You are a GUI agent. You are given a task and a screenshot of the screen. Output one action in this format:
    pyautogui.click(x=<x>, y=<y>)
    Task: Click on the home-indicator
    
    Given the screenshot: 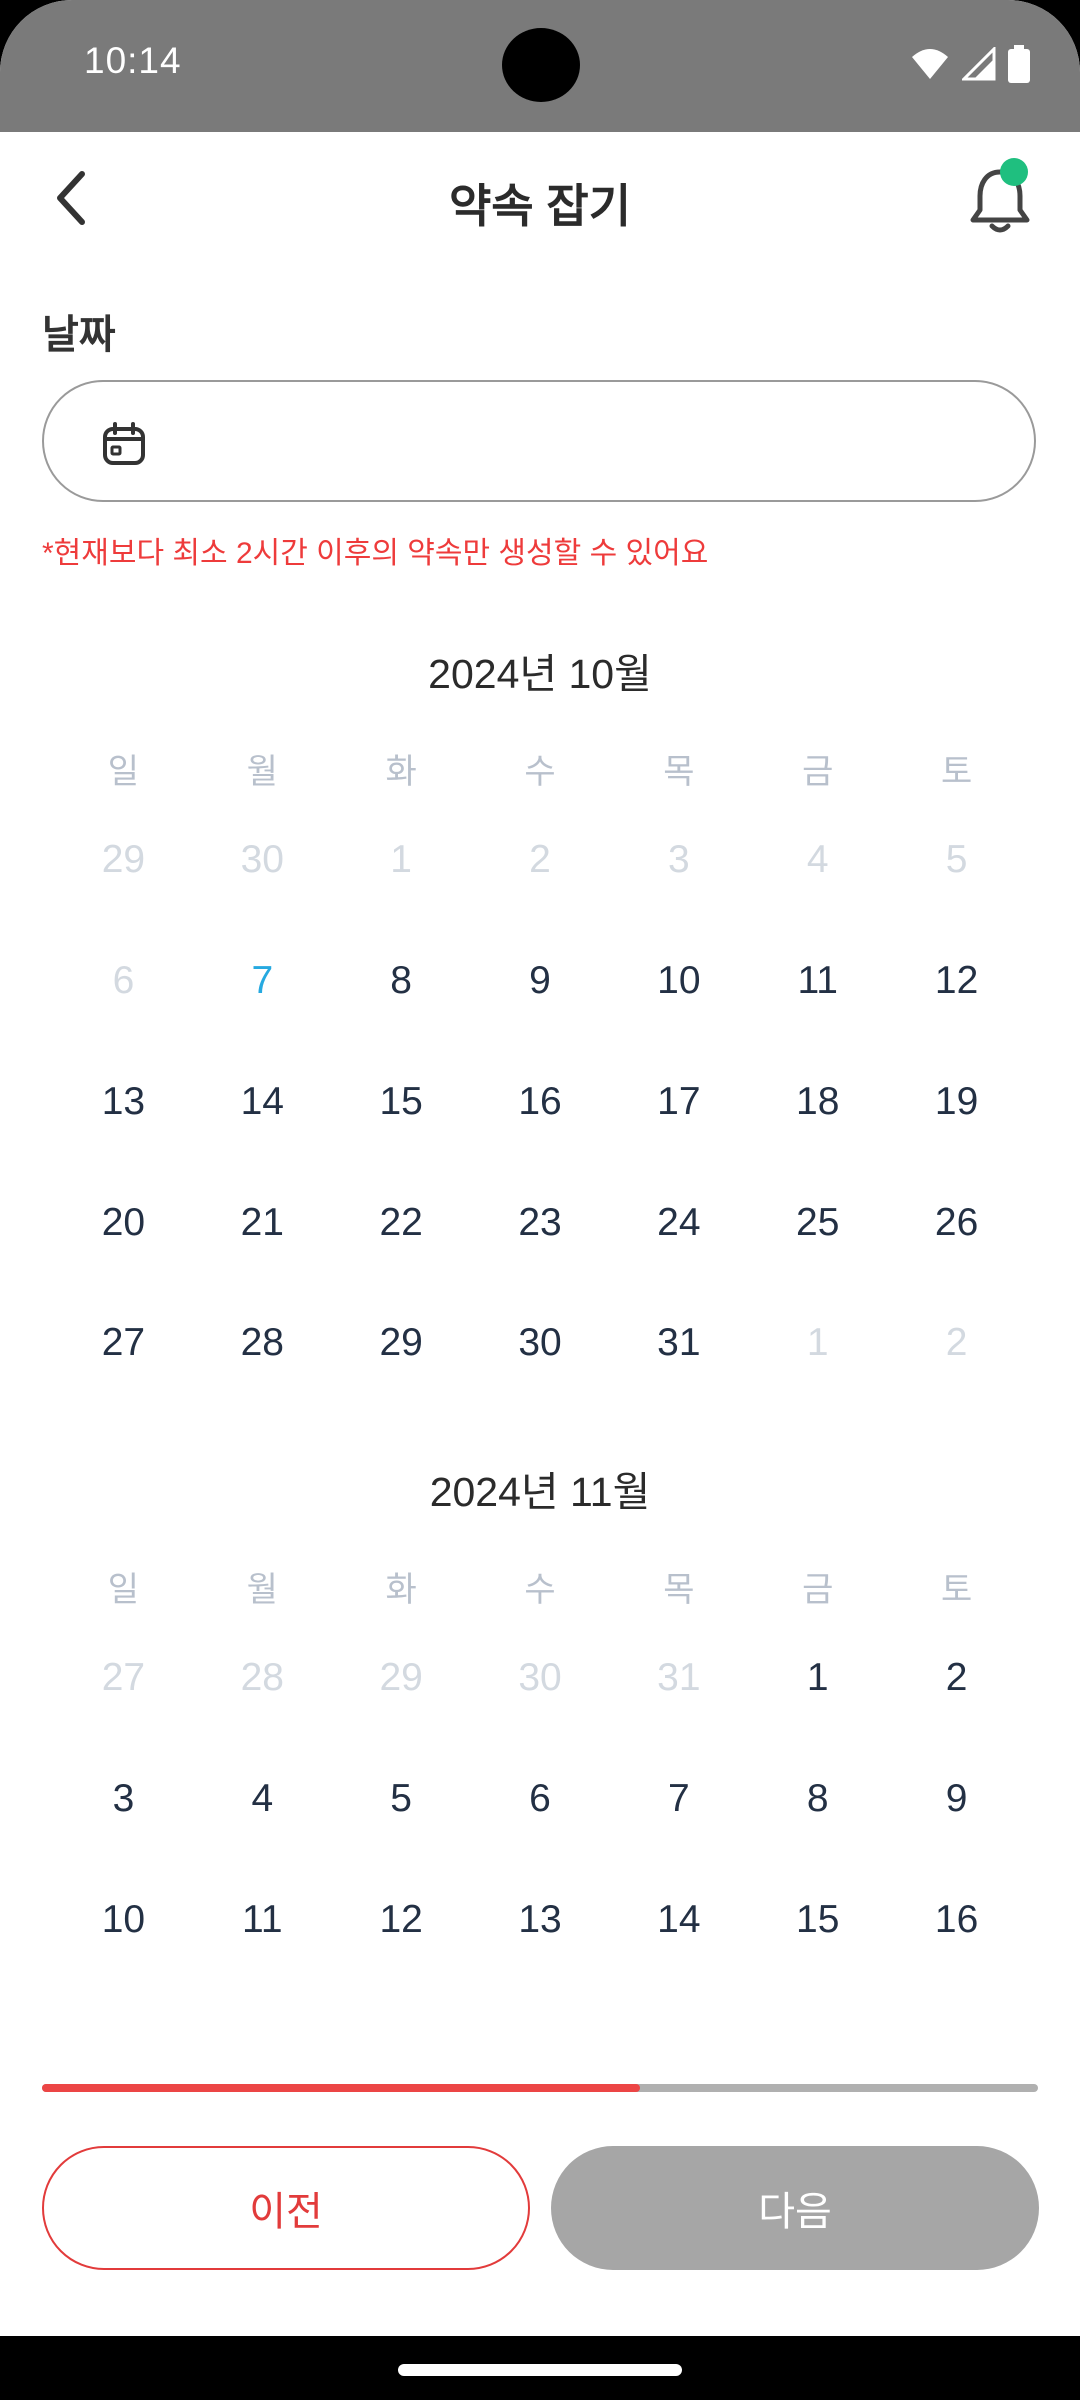 What is the action you would take?
    pyautogui.click(x=540, y=2370)
    